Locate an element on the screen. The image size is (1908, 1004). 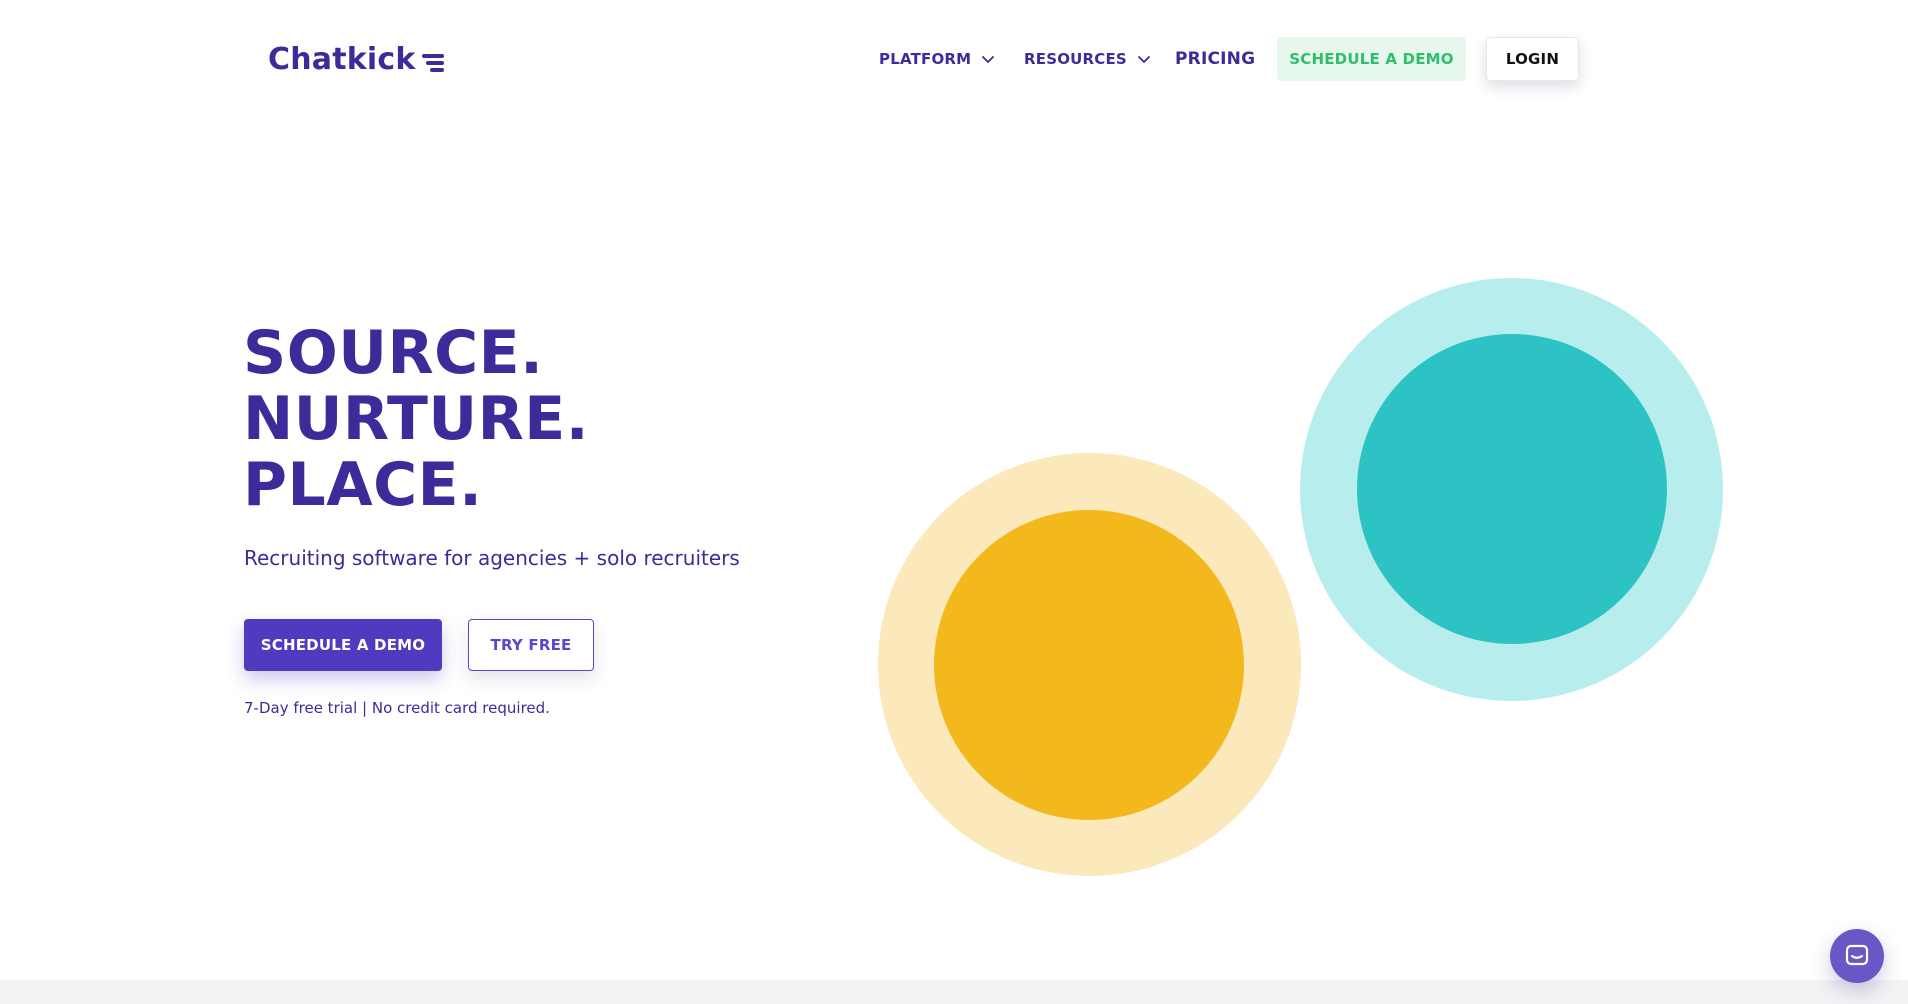
schedule-demo-button: SCHEDULE A DEMO is located at coordinates (343, 645).